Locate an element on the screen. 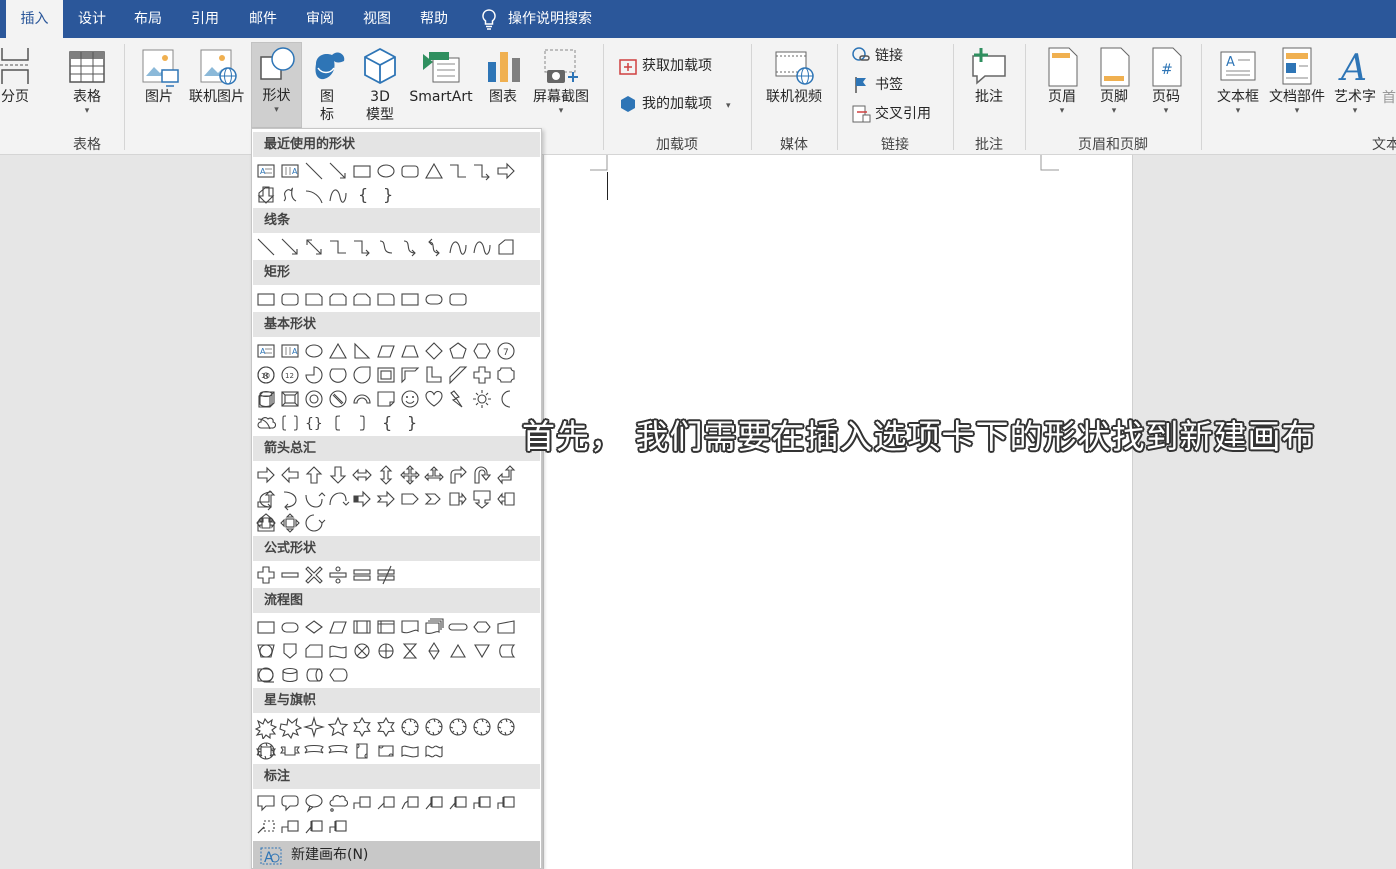 This screenshot has width=1396, height=869. shape-vtext-icon: A is located at coordinates (290, 171).